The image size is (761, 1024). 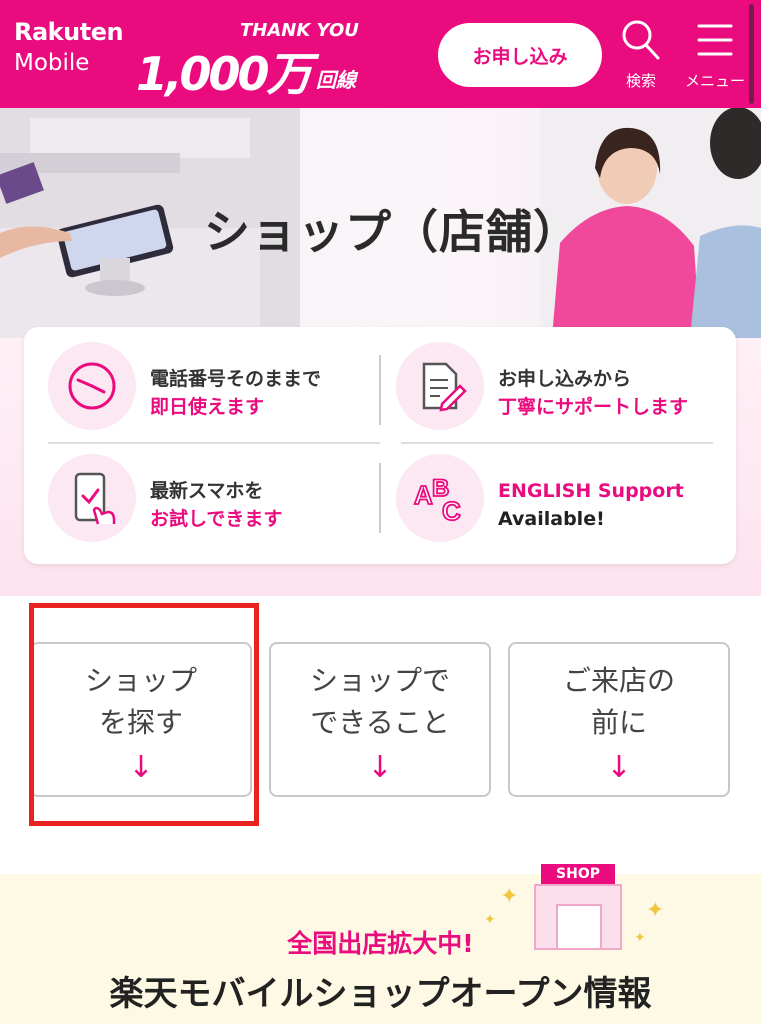 I want to click on menu-button: メニュー, so click(x=715, y=54).